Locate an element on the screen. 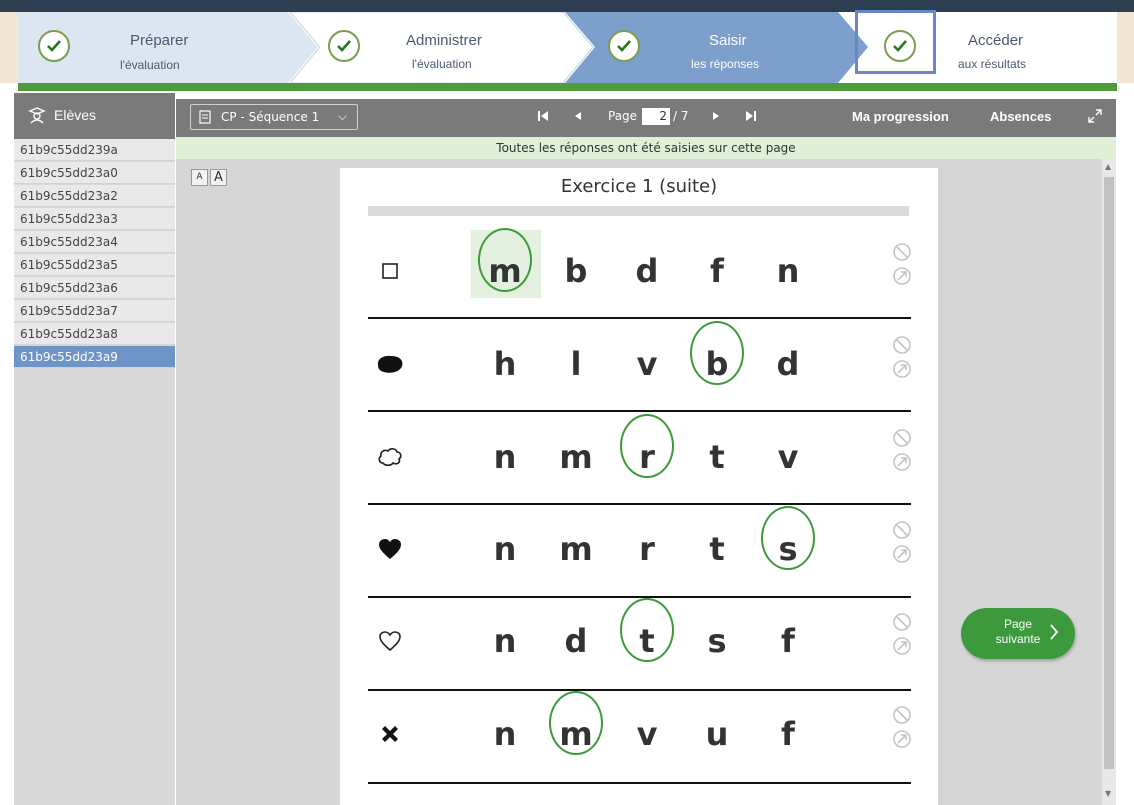 The image size is (1134, 805). chevron-right-icon is located at coordinates (1054, 634).